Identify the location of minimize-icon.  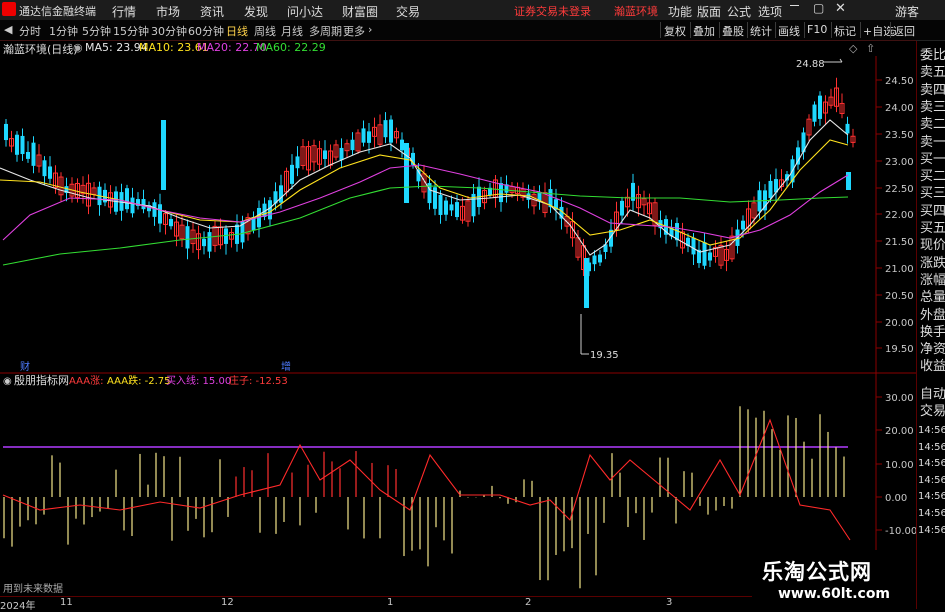
(794, 5).